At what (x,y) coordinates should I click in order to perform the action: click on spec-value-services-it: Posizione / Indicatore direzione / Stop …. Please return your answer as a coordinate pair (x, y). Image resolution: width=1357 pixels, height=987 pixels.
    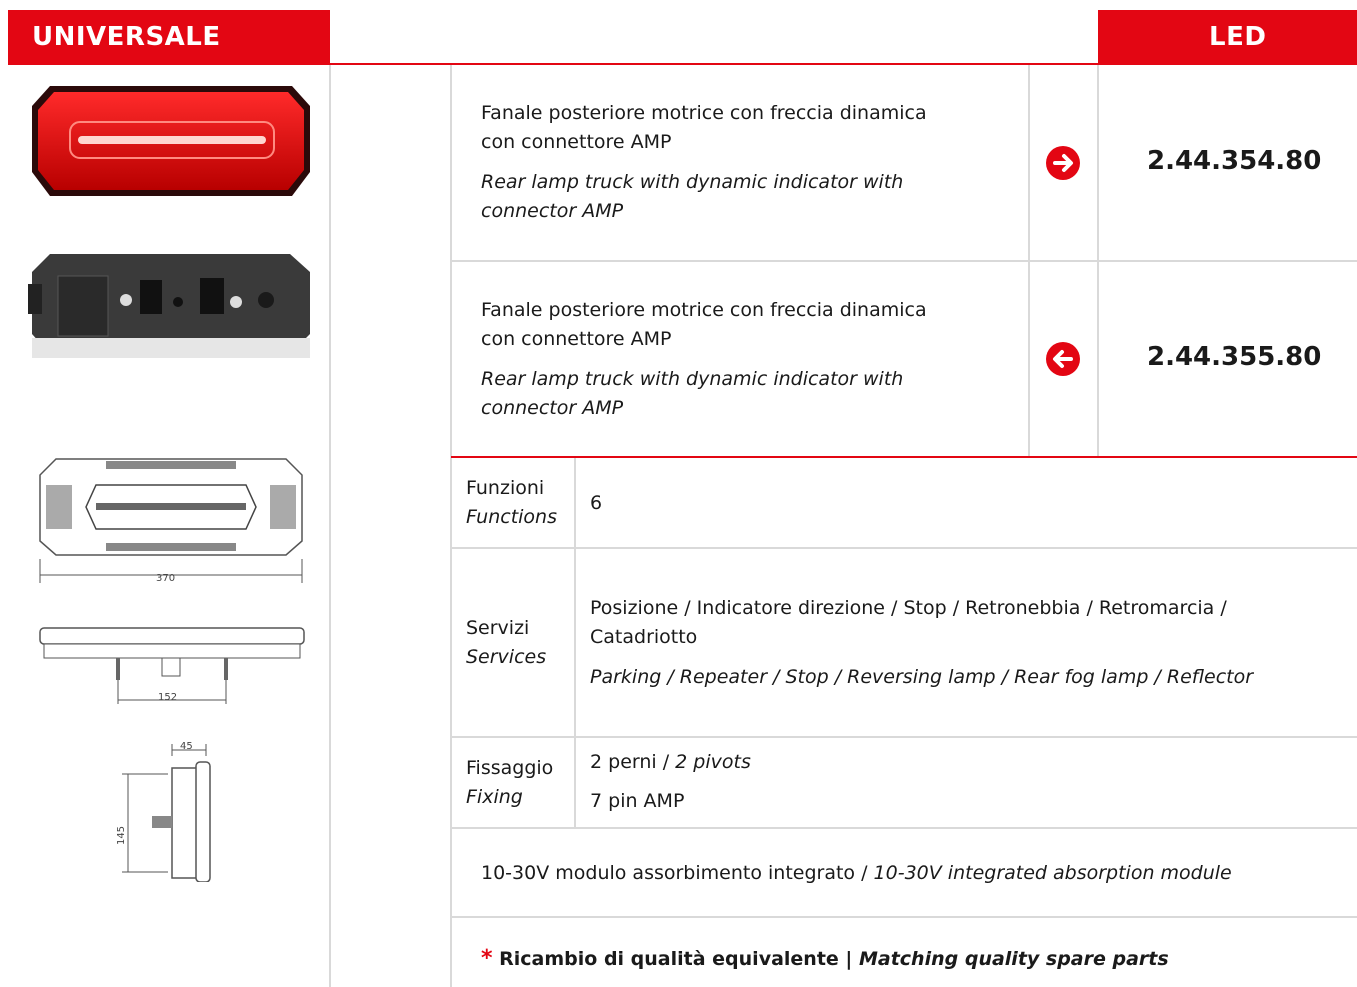
    Looking at the image, I should click on (908, 622).